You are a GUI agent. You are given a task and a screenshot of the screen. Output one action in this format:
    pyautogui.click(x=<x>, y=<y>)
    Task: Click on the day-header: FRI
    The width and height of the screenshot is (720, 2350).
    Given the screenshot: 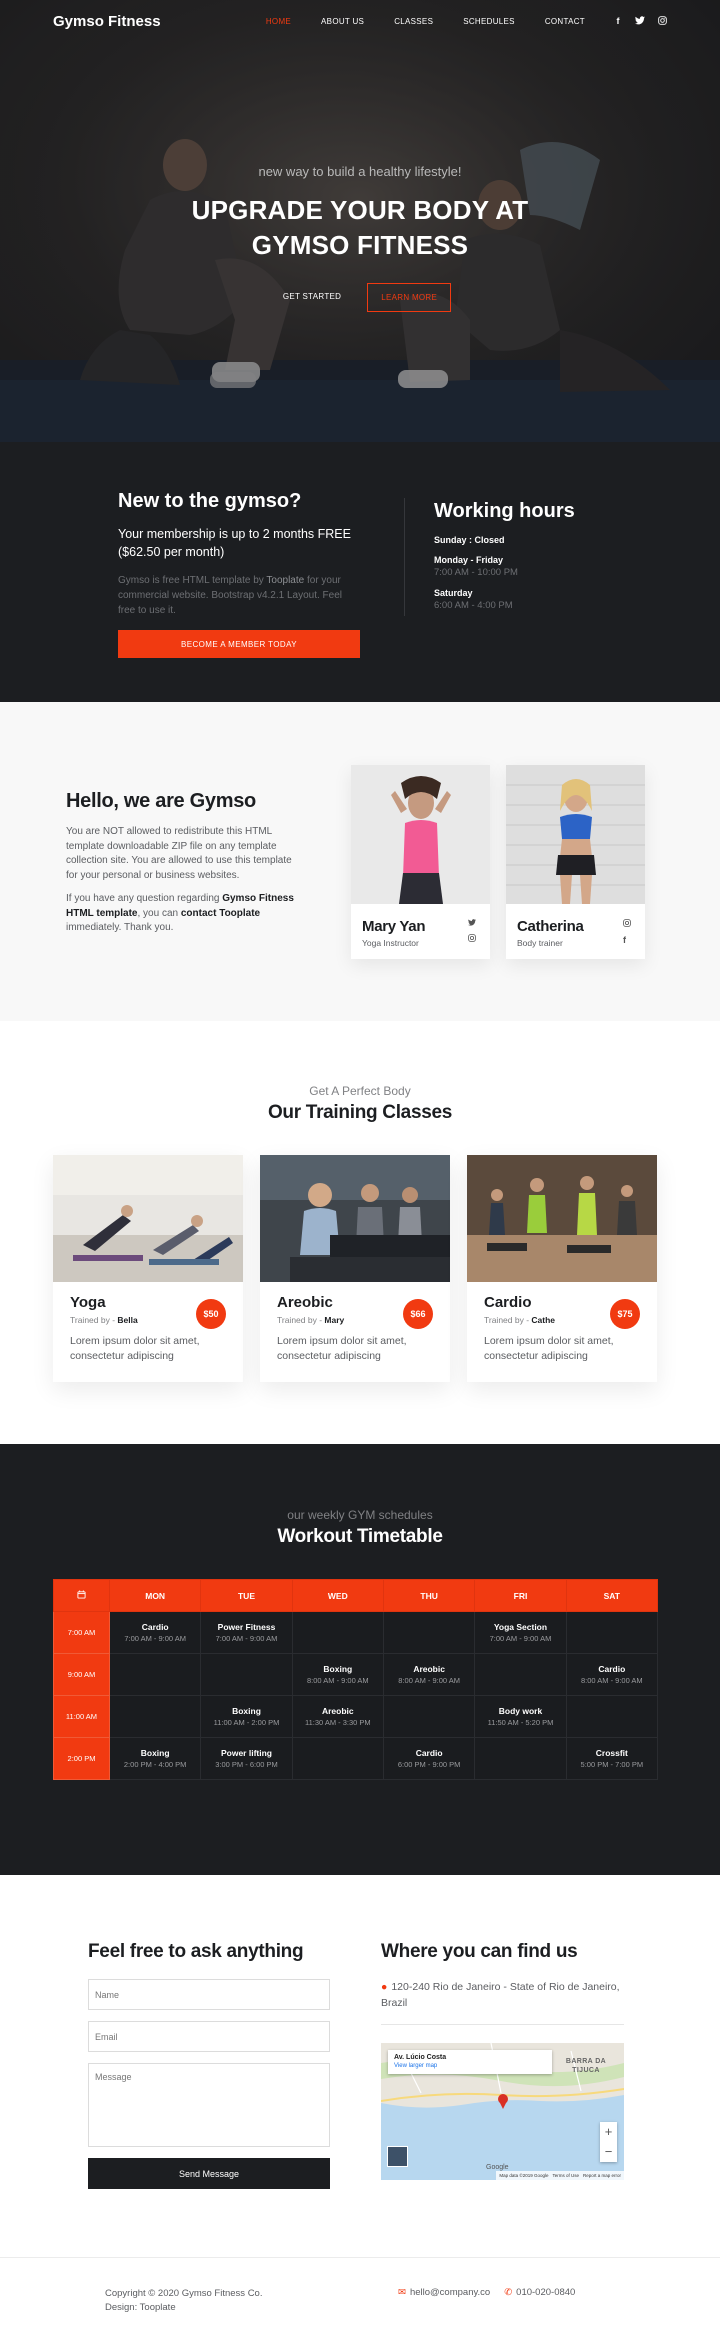 What is the action you would take?
    pyautogui.click(x=520, y=1595)
    